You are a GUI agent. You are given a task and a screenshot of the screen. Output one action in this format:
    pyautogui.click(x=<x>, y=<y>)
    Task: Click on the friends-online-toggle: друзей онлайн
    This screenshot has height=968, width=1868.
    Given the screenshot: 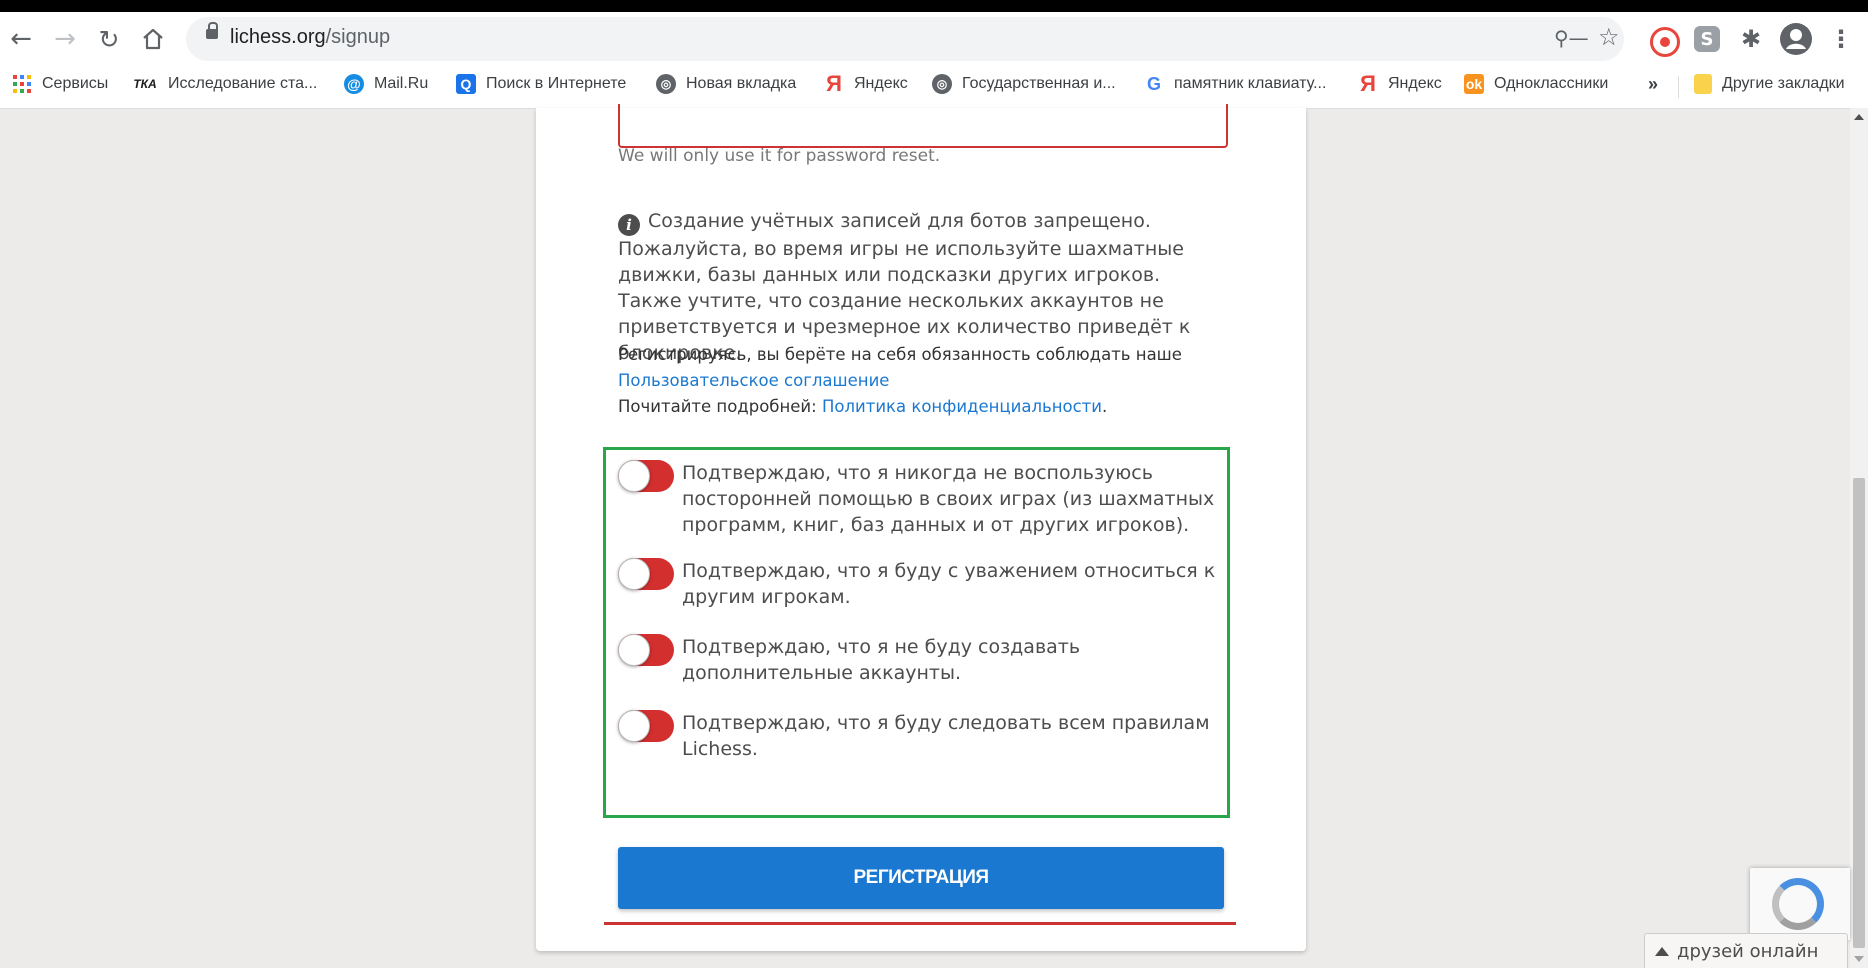 What is the action you would take?
    pyautogui.click(x=1746, y=950)
    